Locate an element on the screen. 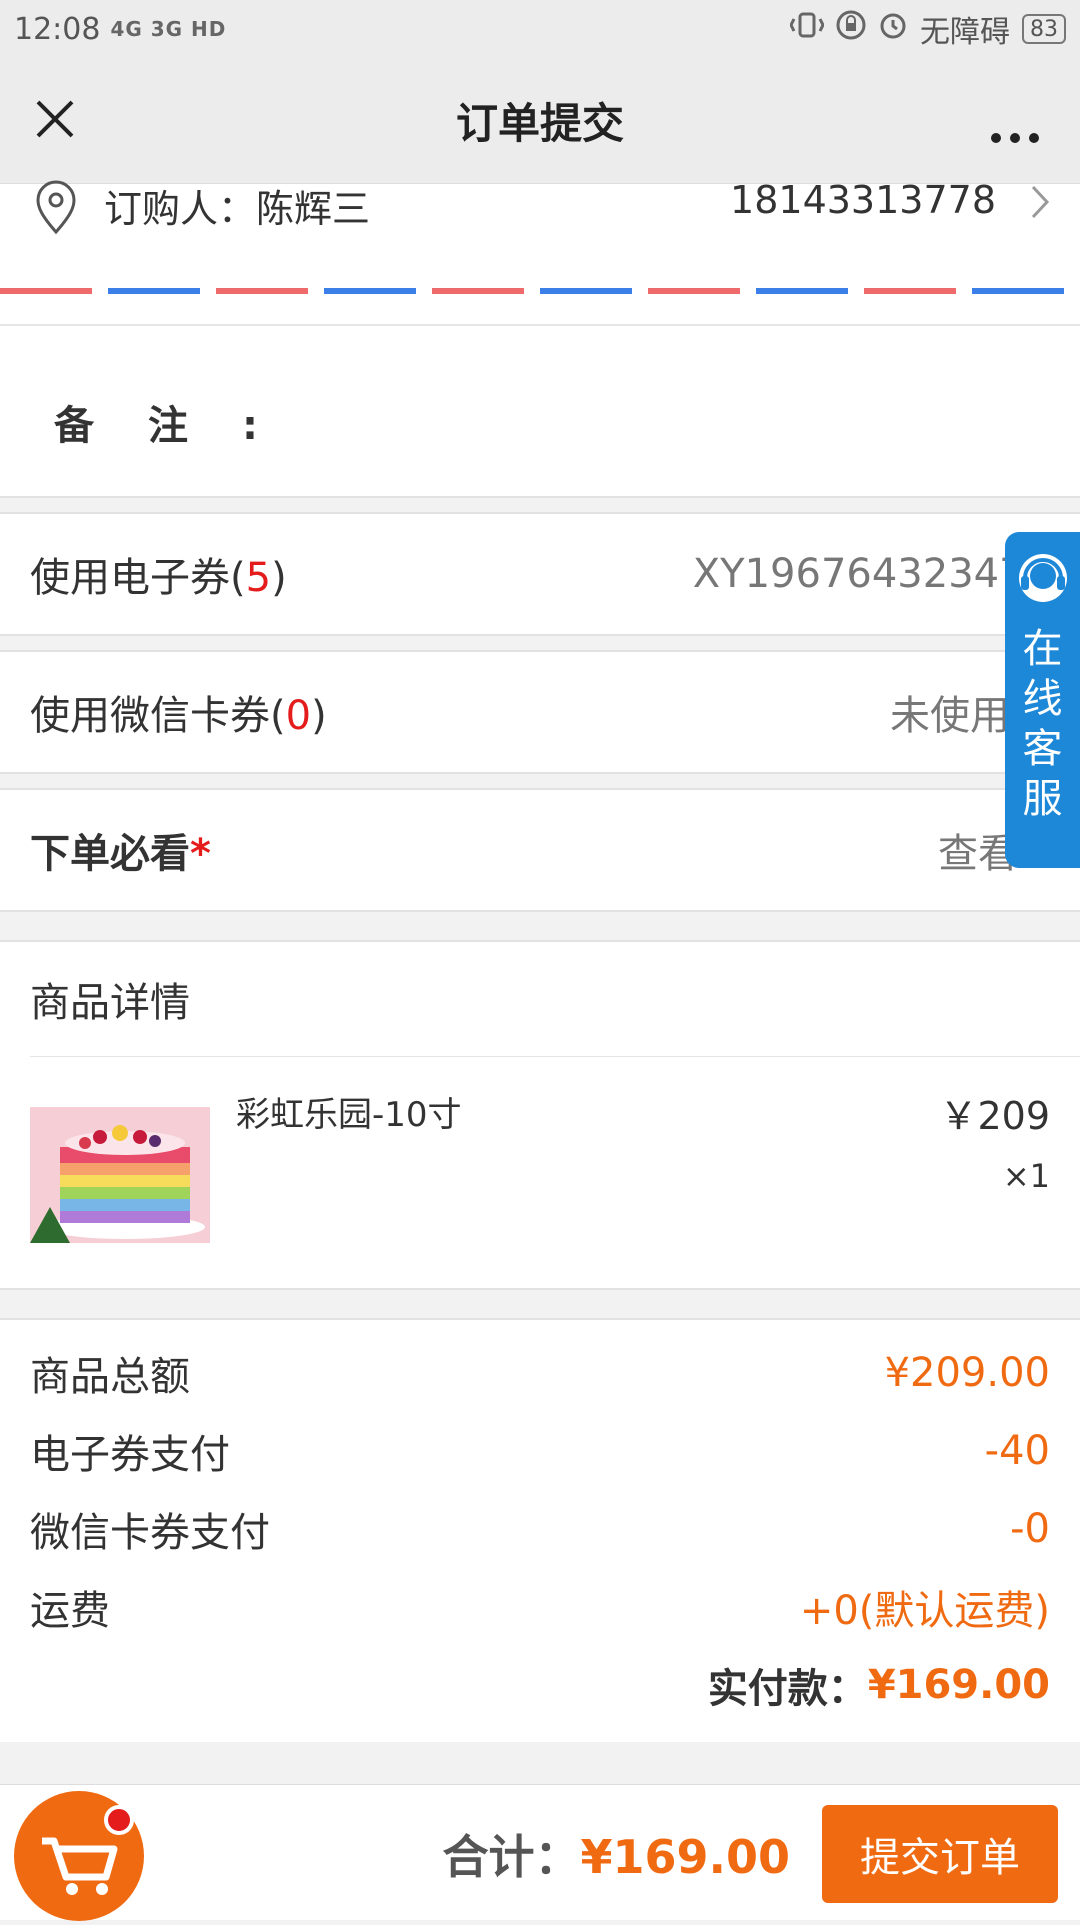 This screenshot has width=1080, height=1925. submit-order-button: 提交订单 is located at coordinates (940, 1854).